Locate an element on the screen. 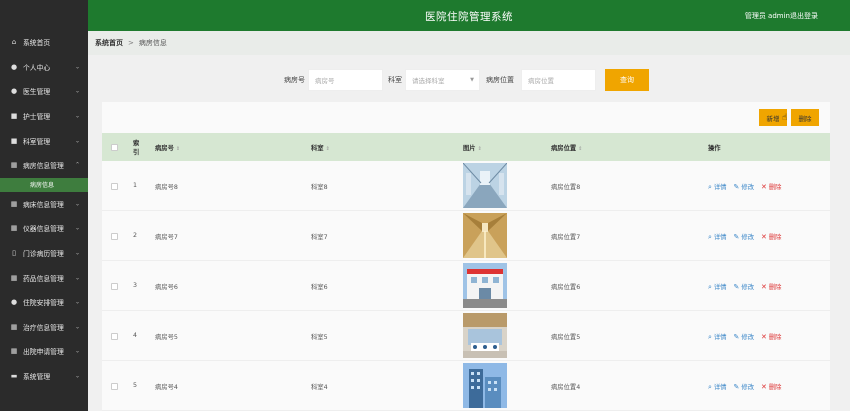 Image resolution: width=850 pixels, height=411 pixels. row-index: 3 is located at coordinates (135, 285).